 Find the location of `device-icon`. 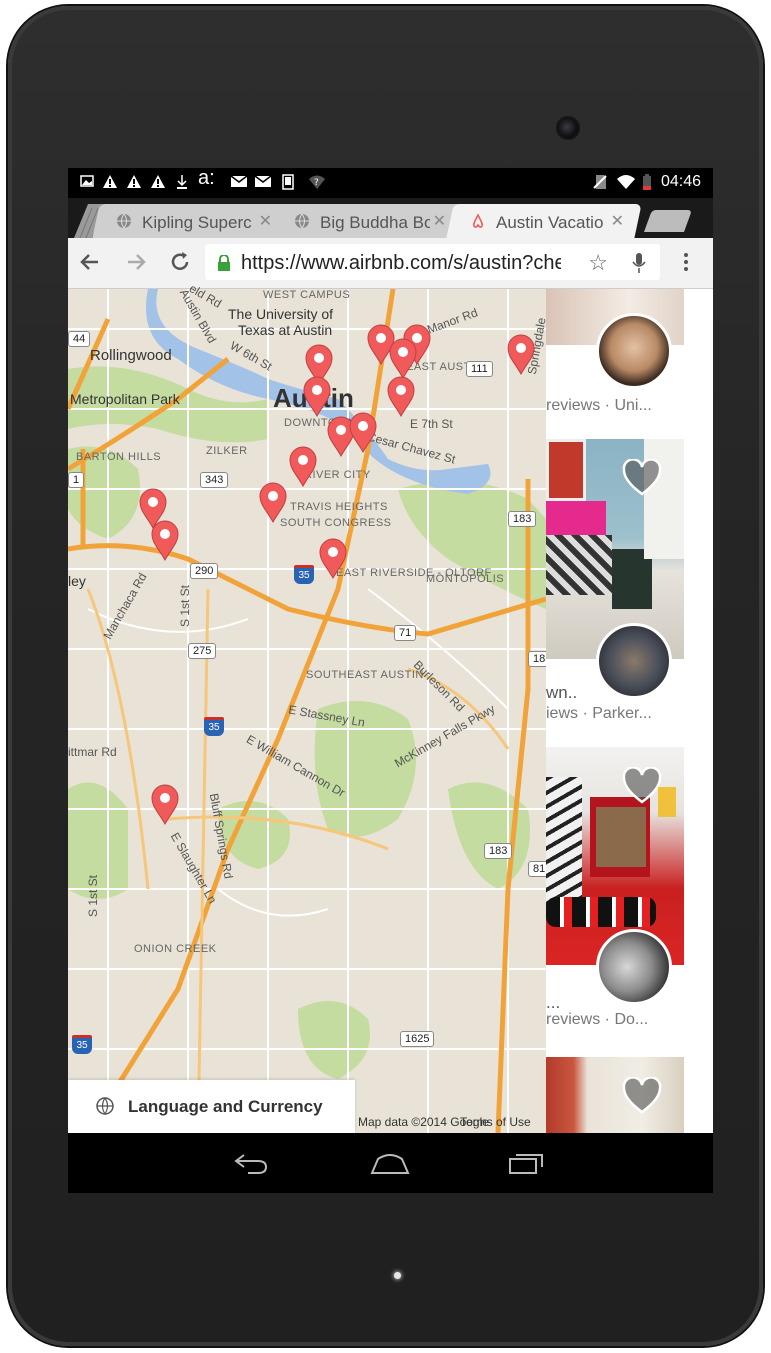

device-icon is located at coordinates (288, 182).